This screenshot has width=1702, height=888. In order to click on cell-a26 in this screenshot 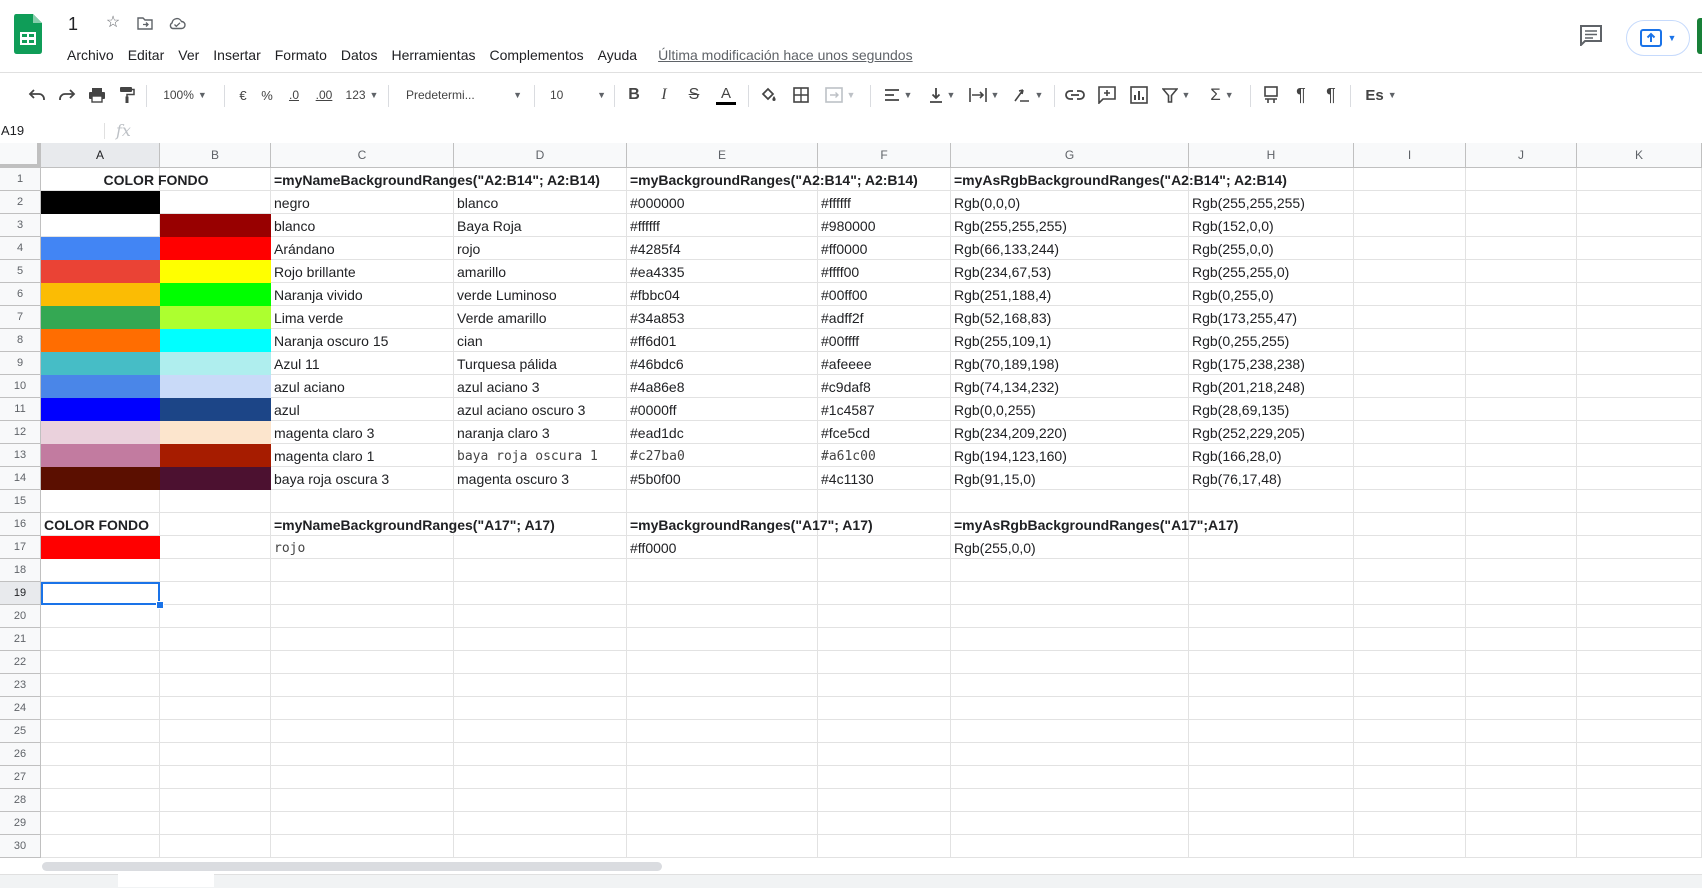, I will do `click(100, 754)`.